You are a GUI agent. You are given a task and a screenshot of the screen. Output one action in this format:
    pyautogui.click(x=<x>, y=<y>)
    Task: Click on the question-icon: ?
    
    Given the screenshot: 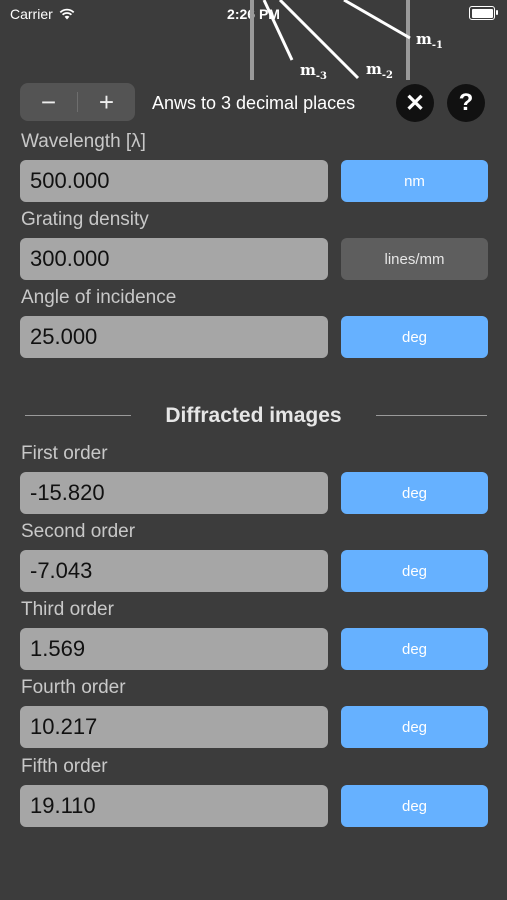 What is the action you would take?
    pyautogui.click(x=466, y=102)
    